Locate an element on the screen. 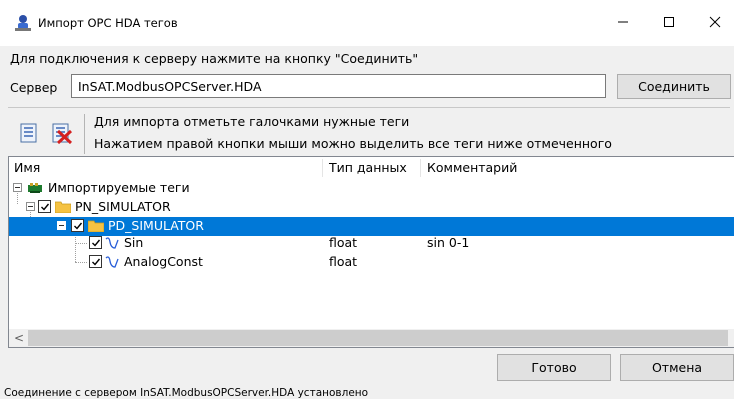  horizontal-scrollbar: < is located at coordinates (371, 338).